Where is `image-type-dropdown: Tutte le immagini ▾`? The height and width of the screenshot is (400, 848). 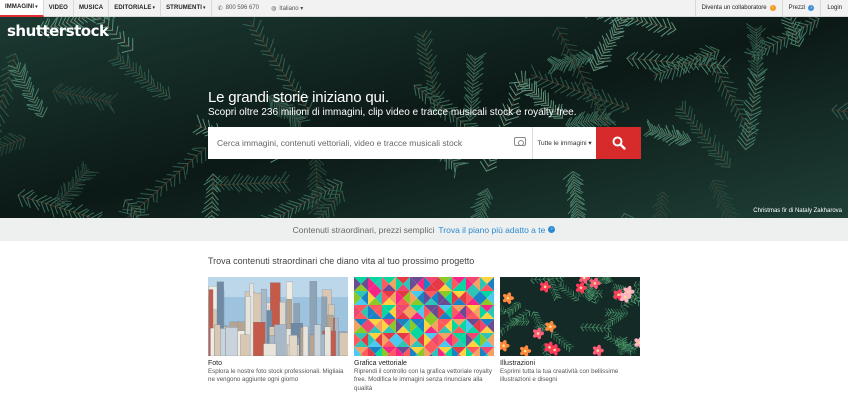
image-type-dropdown: Tutte le immagini ▾ is located at coordinates (564, 143).